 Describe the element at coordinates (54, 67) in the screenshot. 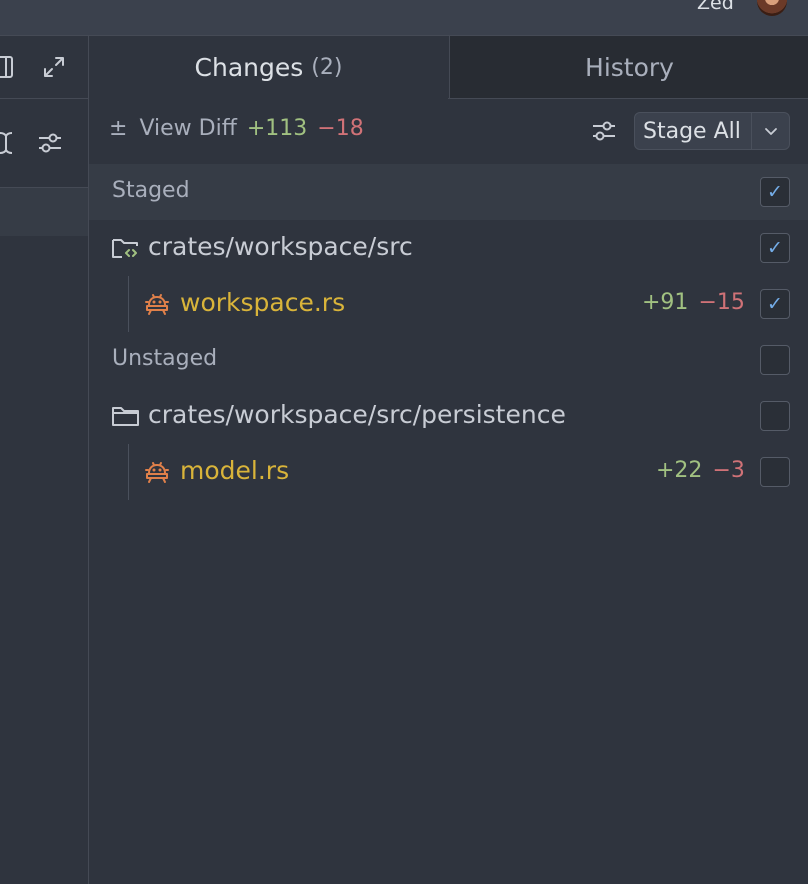

I see `maximize-icon` at that location.